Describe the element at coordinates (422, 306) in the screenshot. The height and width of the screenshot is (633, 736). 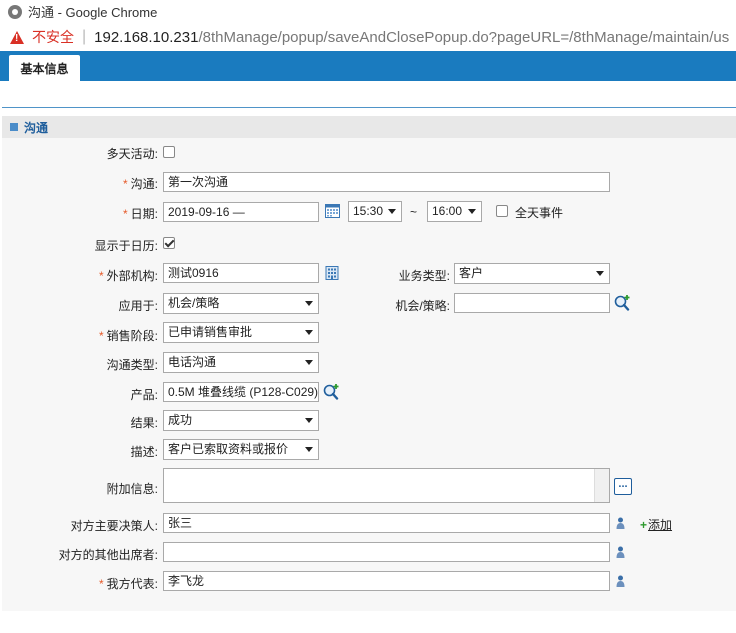
I see `opportunity-label: 机会/策略:` at that location.